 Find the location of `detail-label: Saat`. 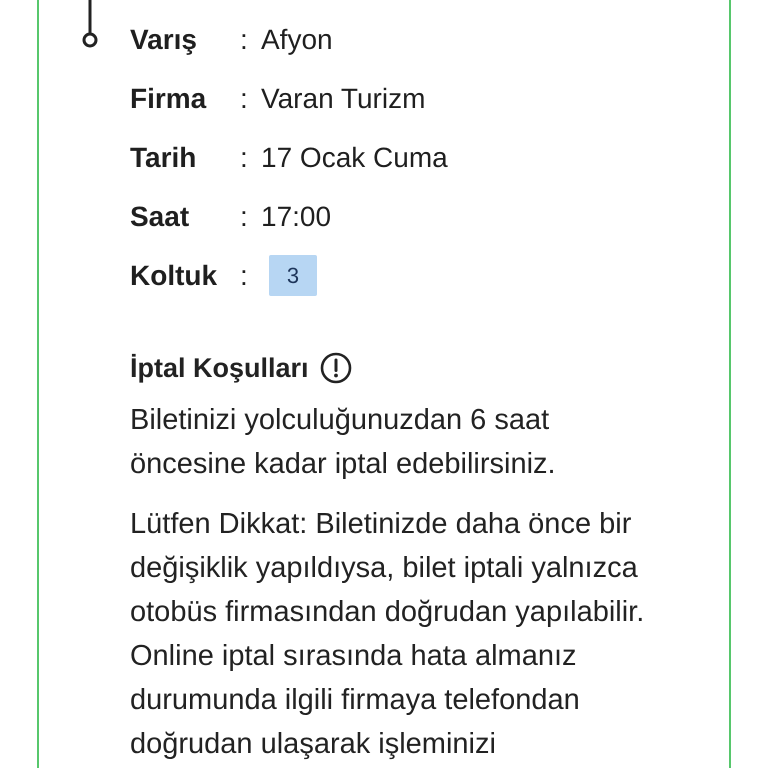

detail-label: Saat is located at coordinates (160, 216).